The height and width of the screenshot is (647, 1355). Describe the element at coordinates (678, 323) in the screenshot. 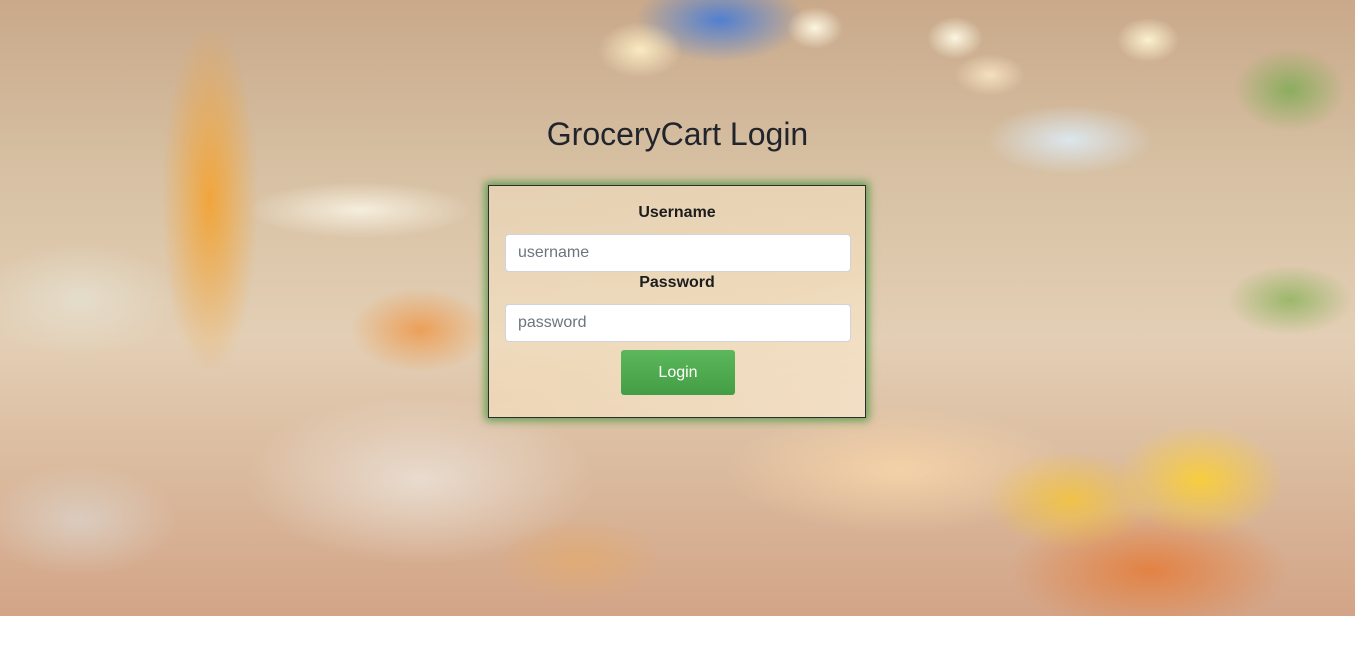

I see `password-input` at that location.